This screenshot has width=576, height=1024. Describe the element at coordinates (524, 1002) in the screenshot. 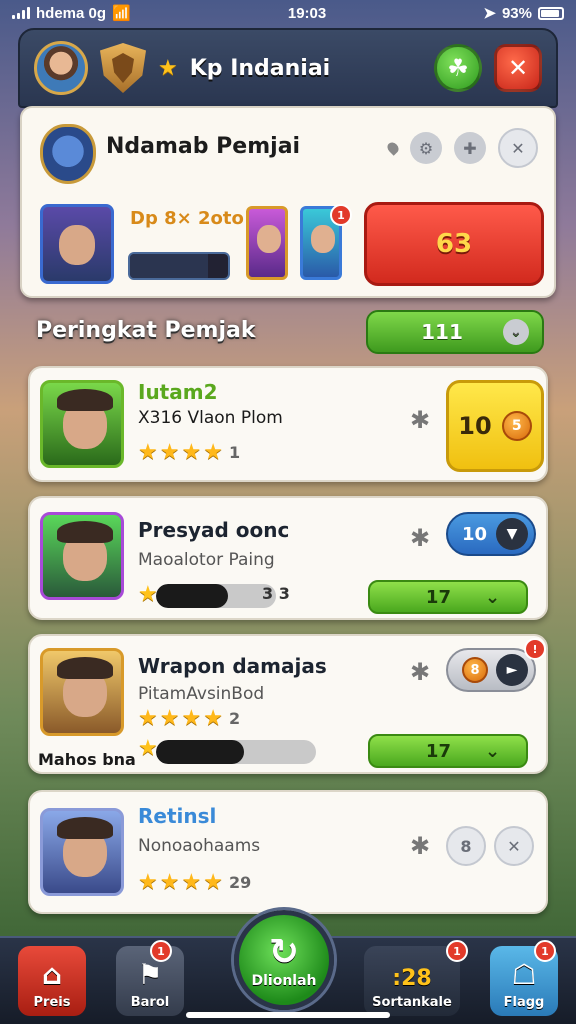

I see `nav-label: Flagg` at that location.